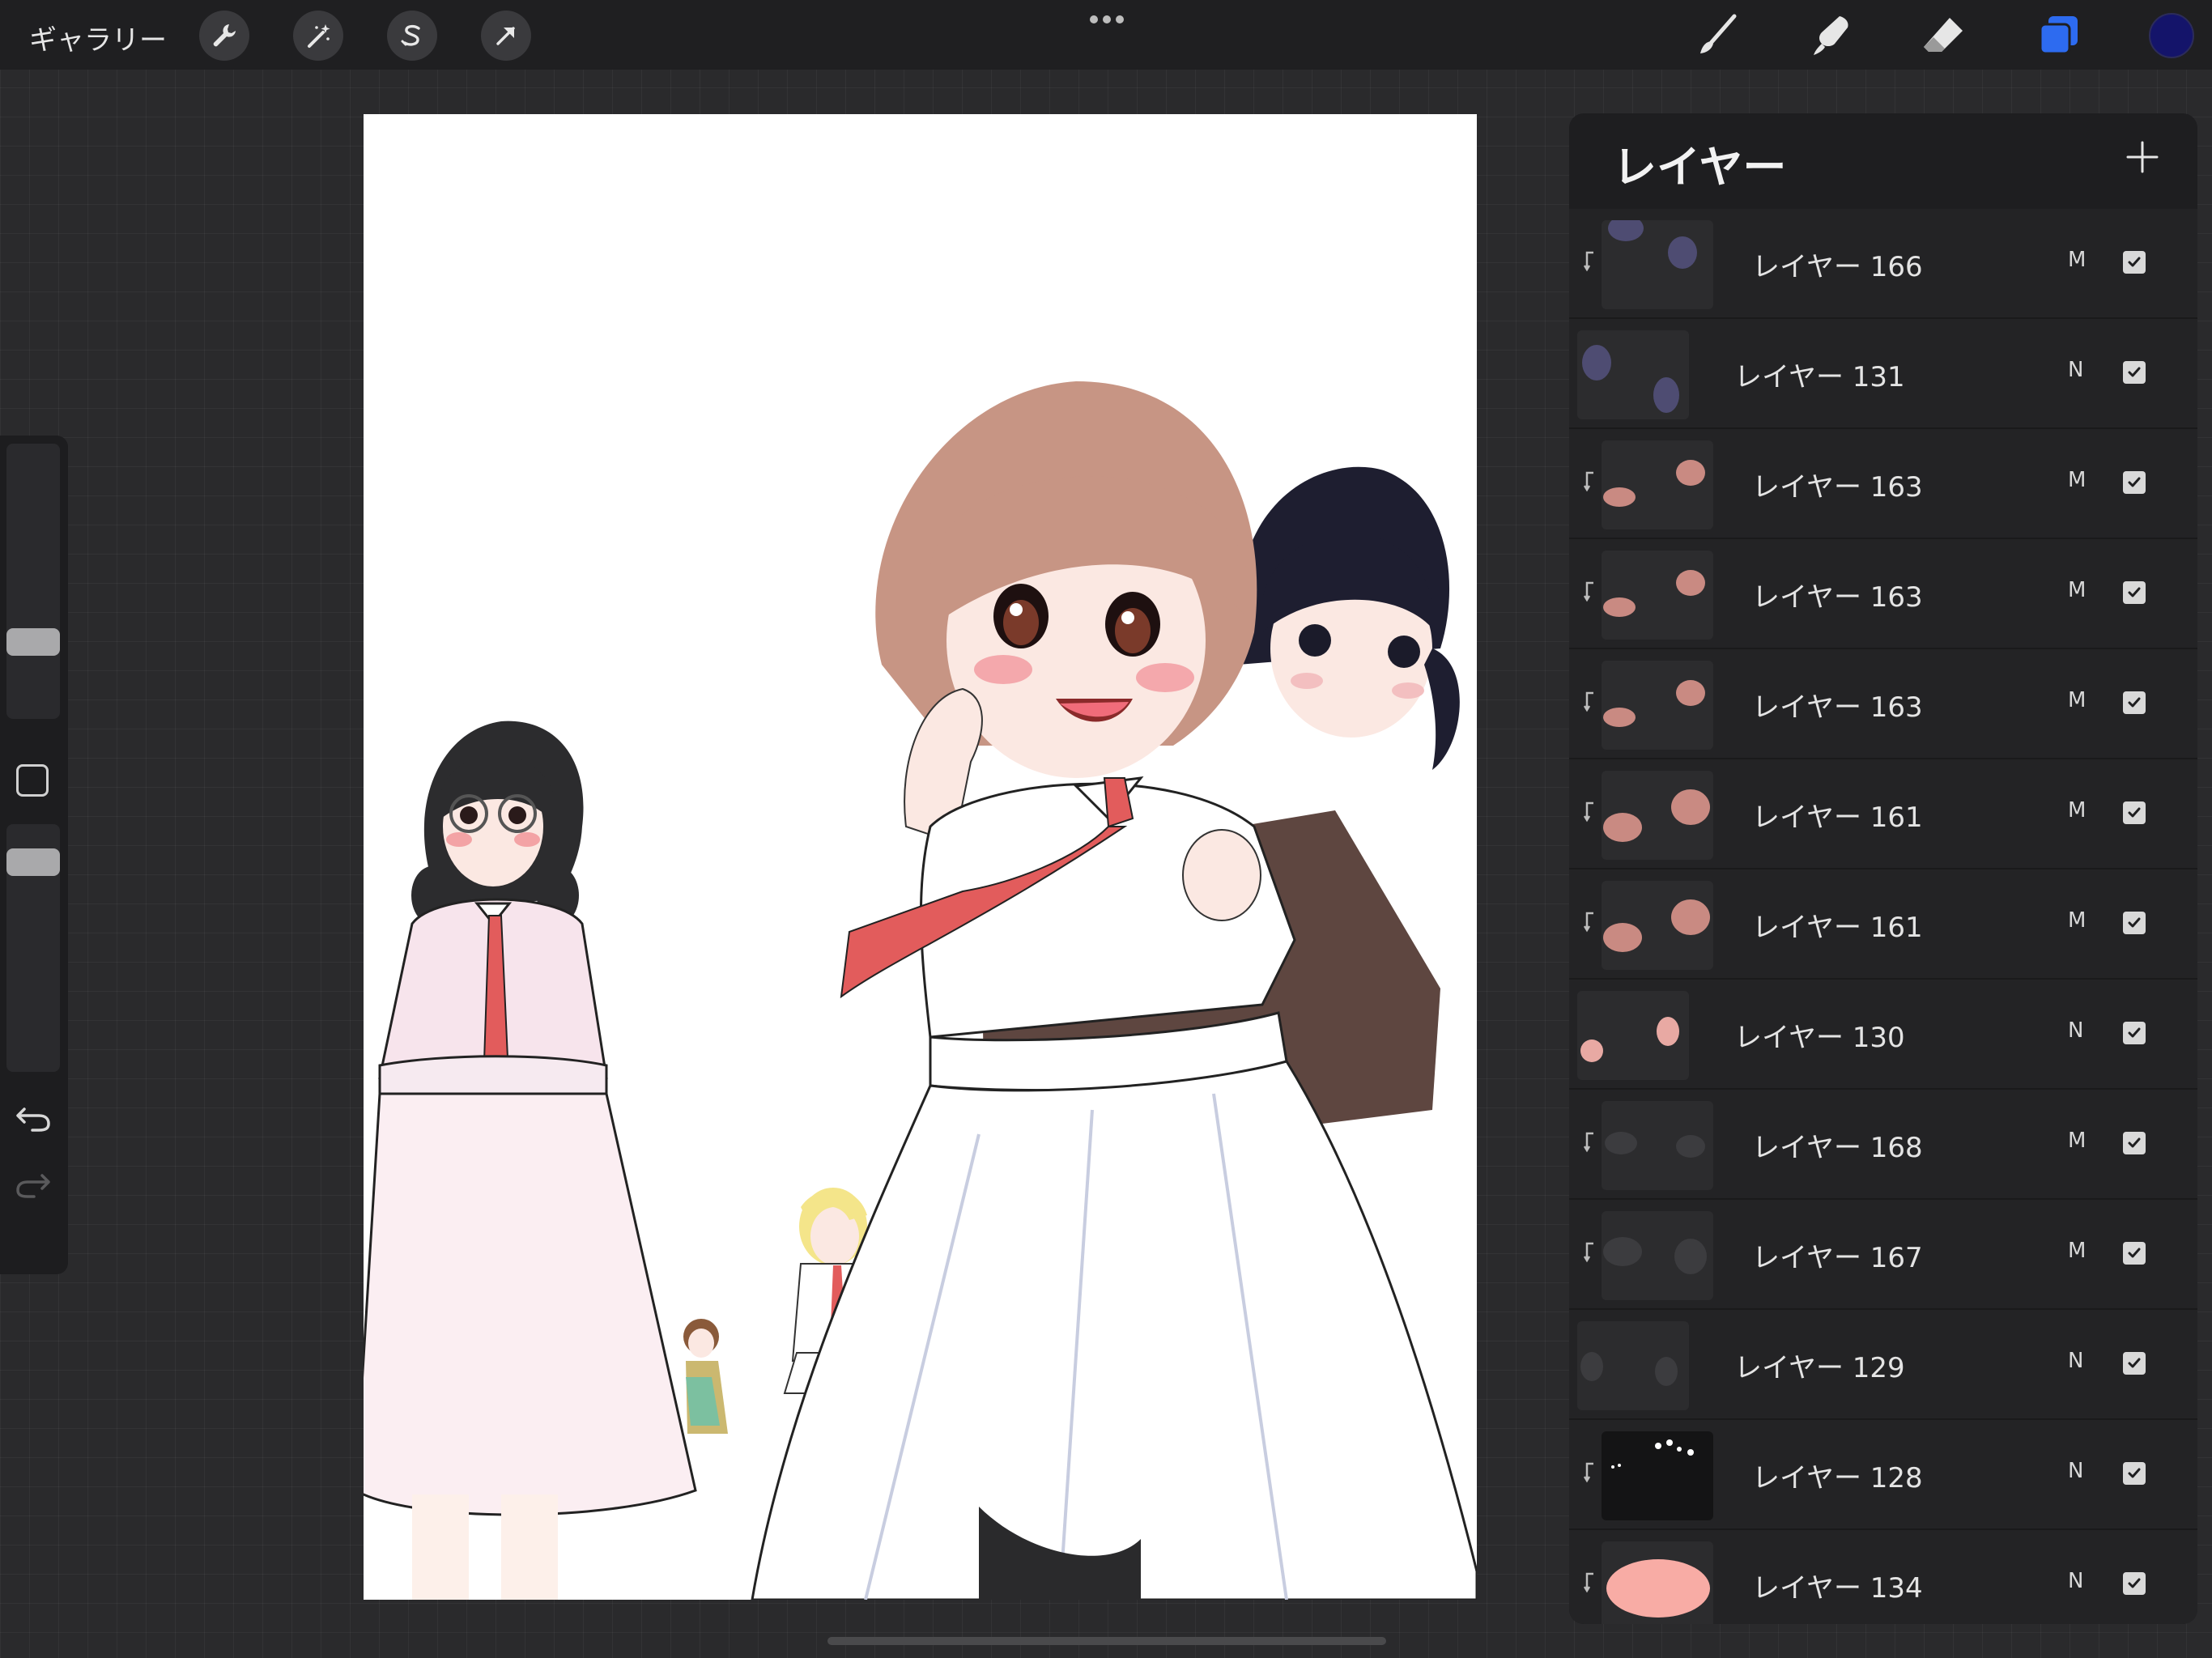  I want to click on more-dots-icon, so click(1107, 19).